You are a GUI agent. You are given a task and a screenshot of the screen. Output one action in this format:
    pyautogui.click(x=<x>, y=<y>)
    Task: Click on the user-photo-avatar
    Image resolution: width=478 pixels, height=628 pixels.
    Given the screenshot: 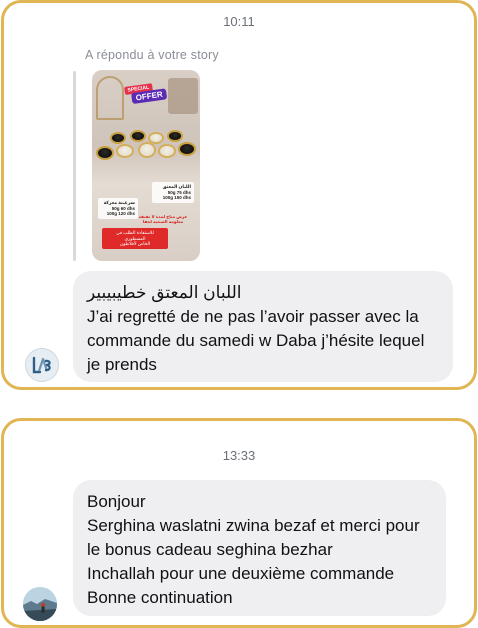 What is the action you would take?
    pyautogui.click(x=40, y=604)
    